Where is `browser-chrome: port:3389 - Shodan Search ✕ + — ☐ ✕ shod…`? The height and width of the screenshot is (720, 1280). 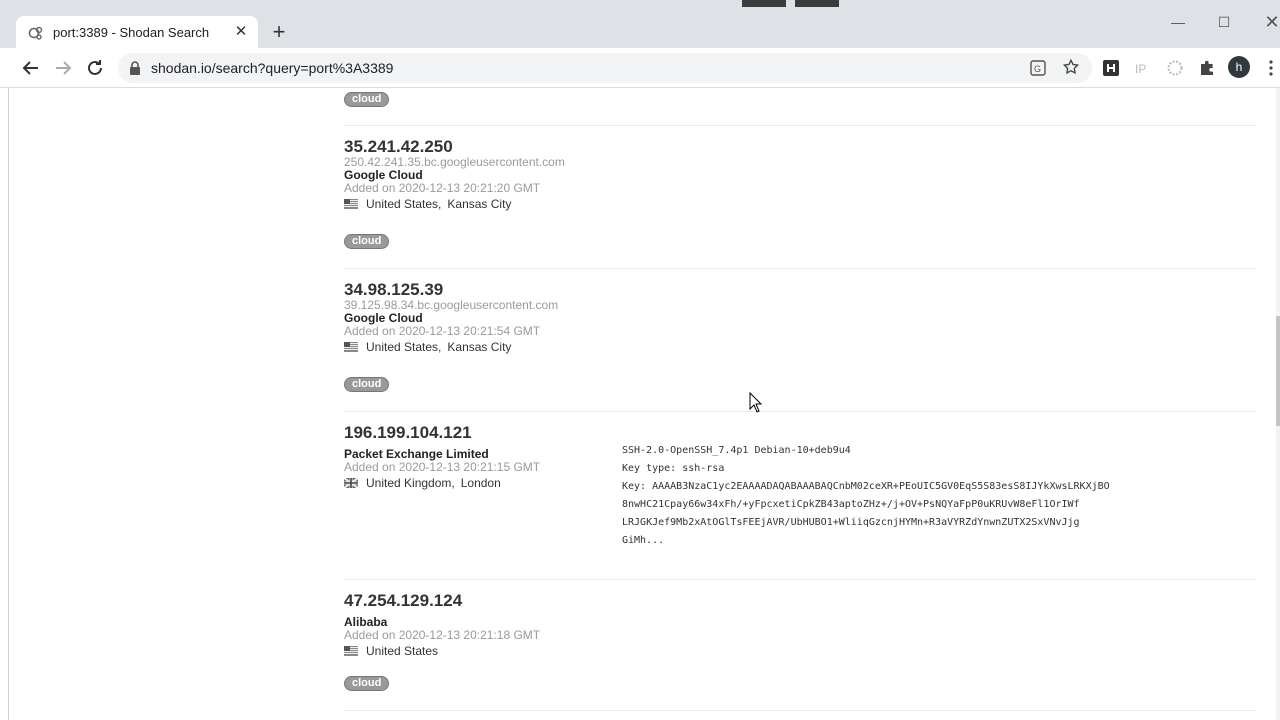
browser-chrome: port:3389 - Shodan Search ✕ + — ☐ ✕ shod… is located at coordinates (640, 44).